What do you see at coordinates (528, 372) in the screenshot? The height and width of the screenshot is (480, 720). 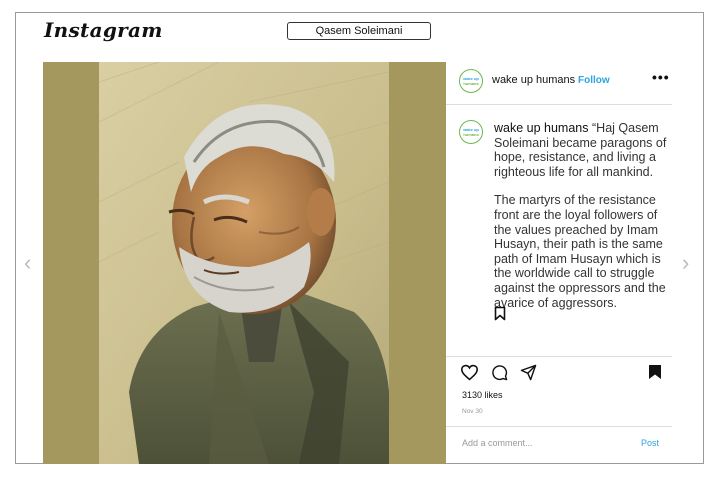 I see `share-send-icon` at bounding box center [528, 372].